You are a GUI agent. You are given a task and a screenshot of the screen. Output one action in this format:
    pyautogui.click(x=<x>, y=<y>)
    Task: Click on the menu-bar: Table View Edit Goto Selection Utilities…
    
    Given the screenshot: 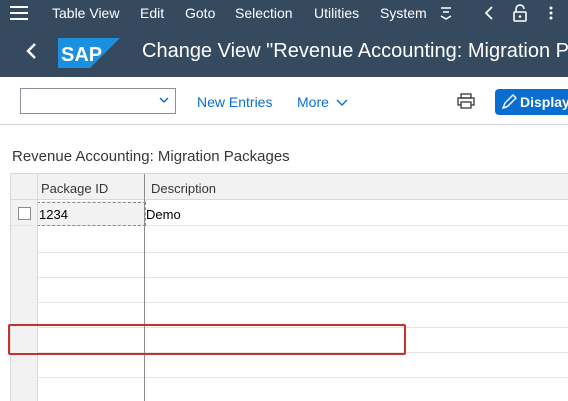 What is the action you would take?
    pyautogui.click(x=284, y=13)
    